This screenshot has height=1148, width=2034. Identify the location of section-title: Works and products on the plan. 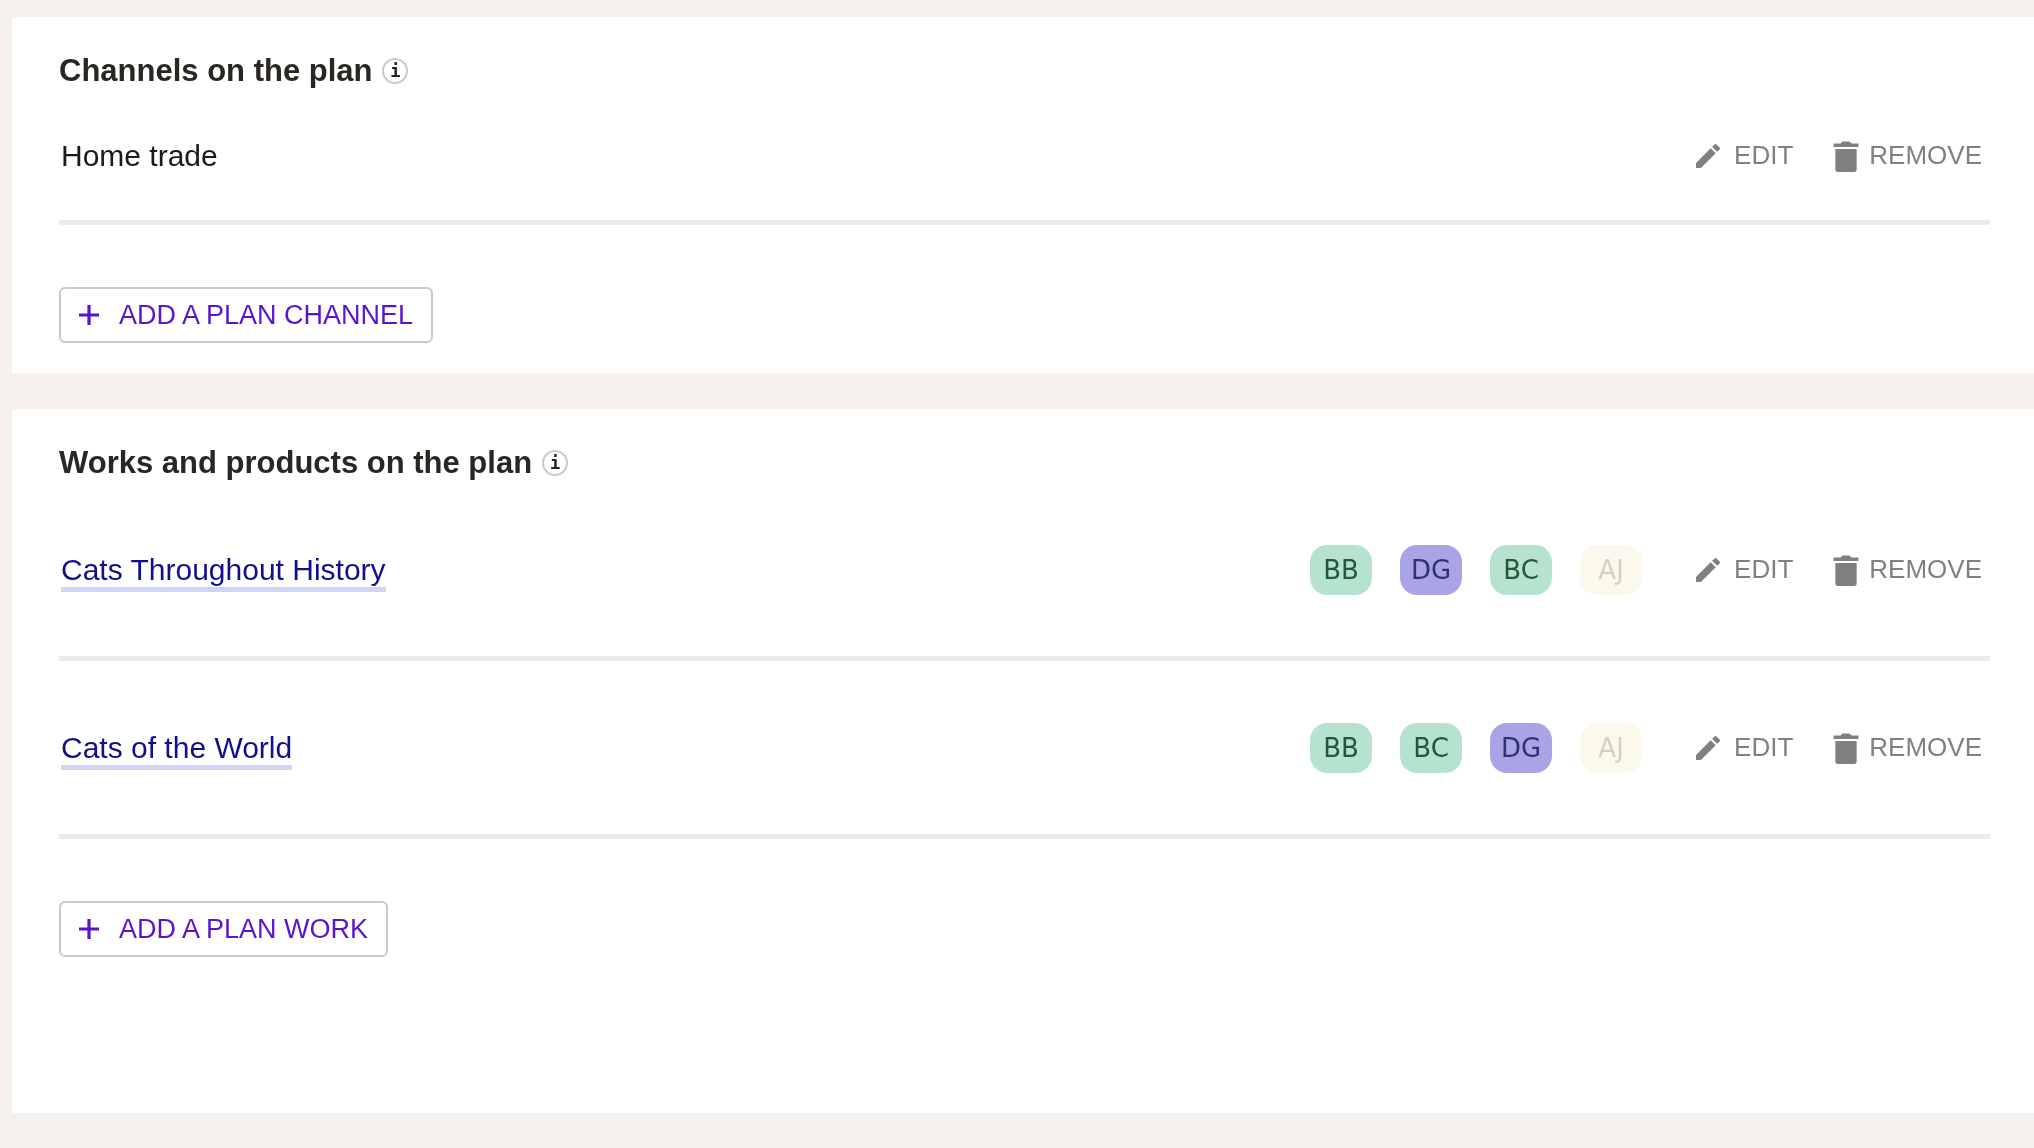
(296, 463).